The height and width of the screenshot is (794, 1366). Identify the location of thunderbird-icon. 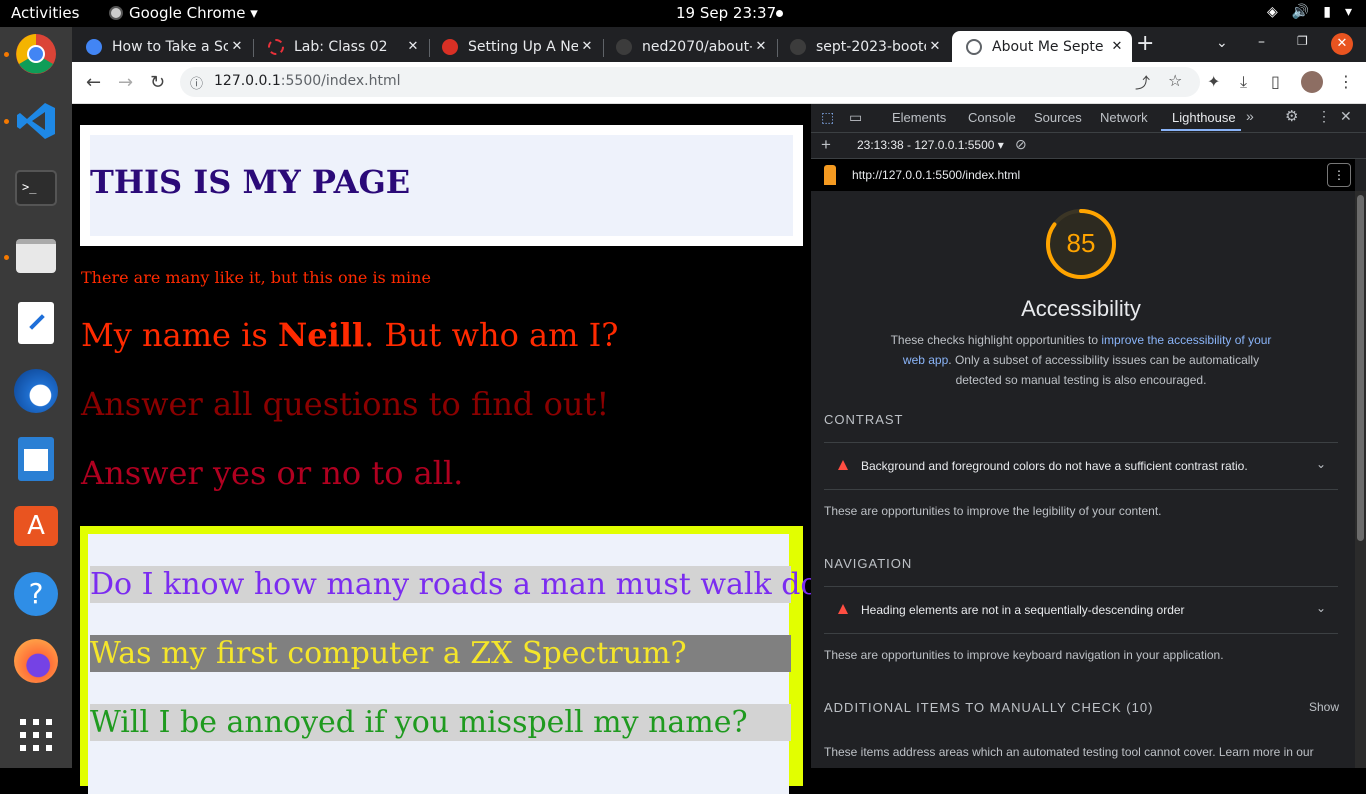
(36, 391).